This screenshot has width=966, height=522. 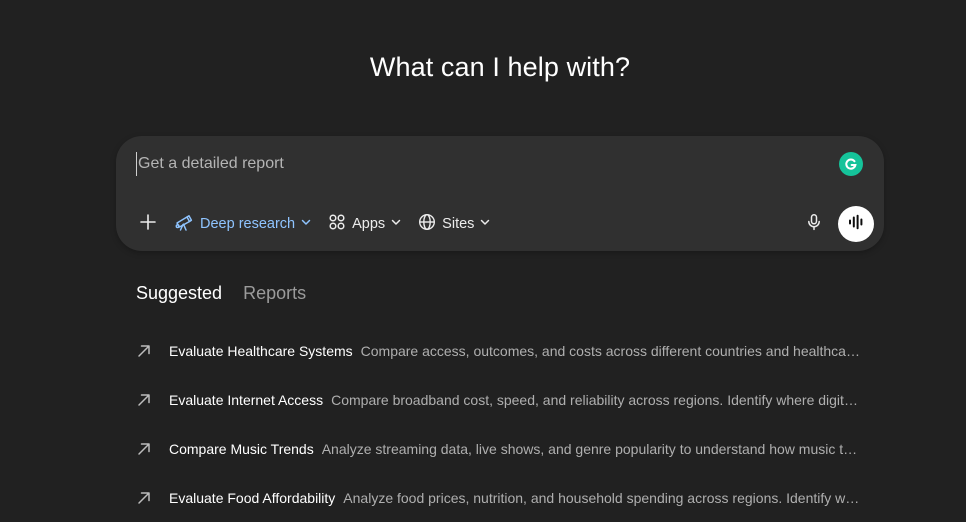 I want to click on grid-icon, so click(x=337, y=224).